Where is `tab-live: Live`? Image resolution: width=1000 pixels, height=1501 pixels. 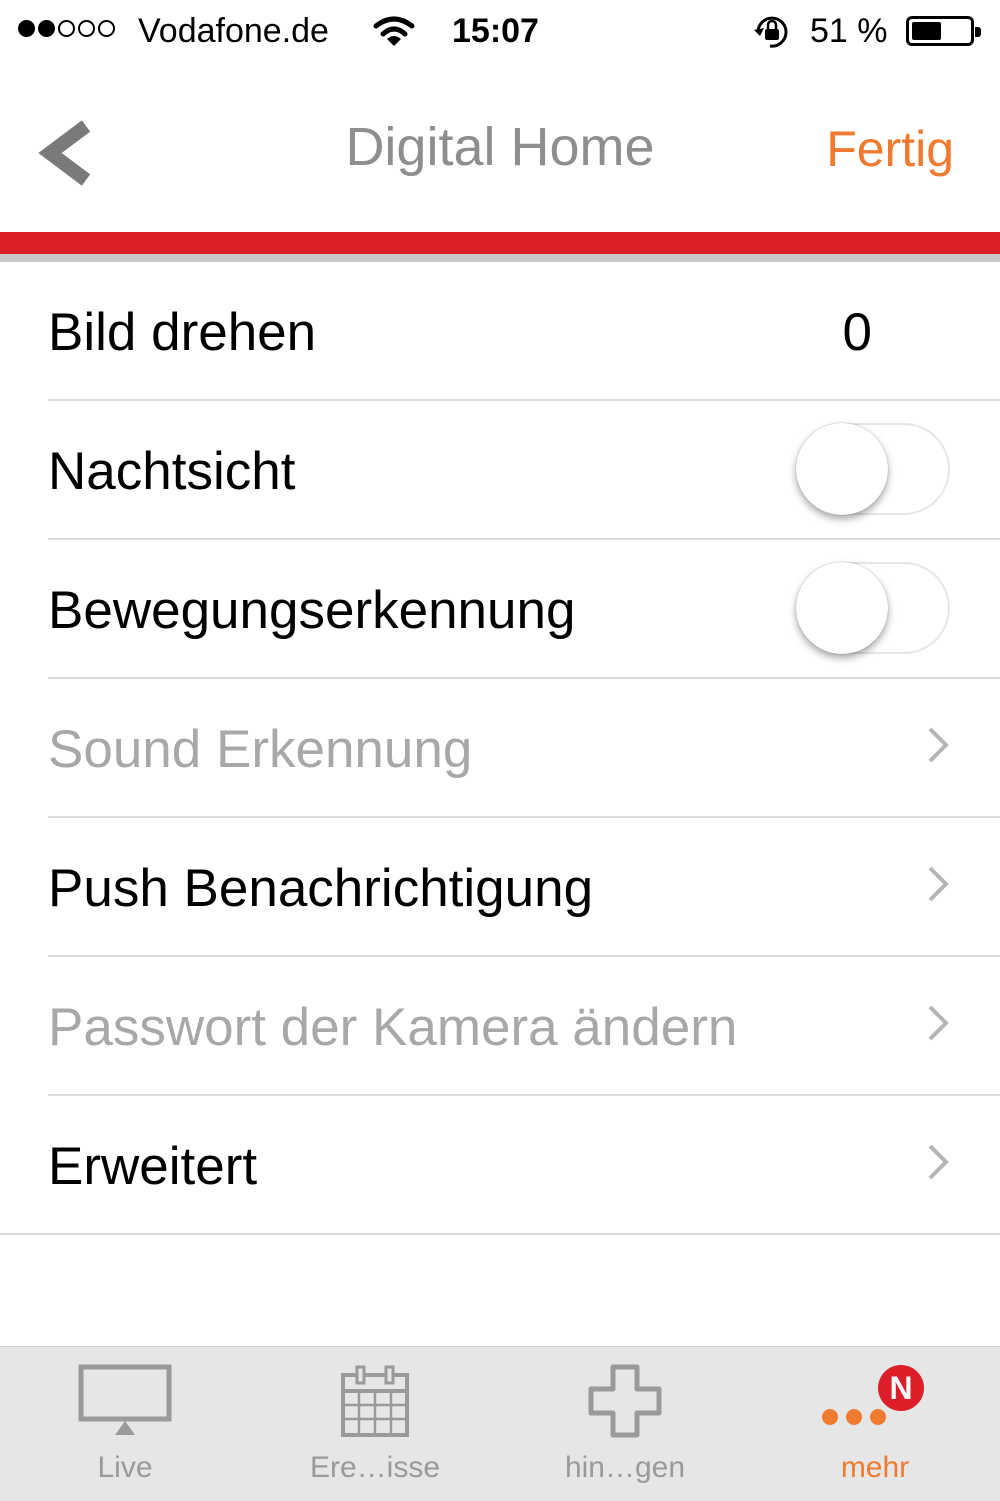
tab-live: Live is located at coordinates (125, 1424).